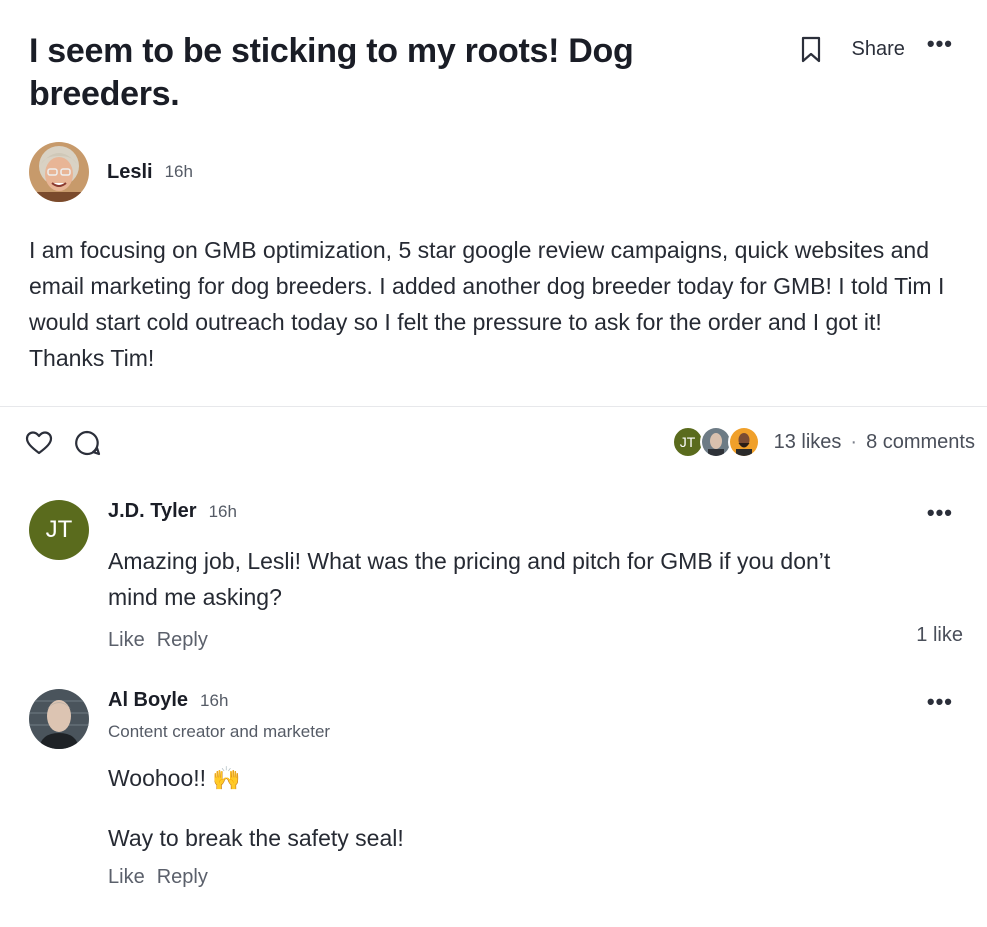 The image size is (987, 927). I want to click on commenter-name: Al Boyle, so click(148, 700).